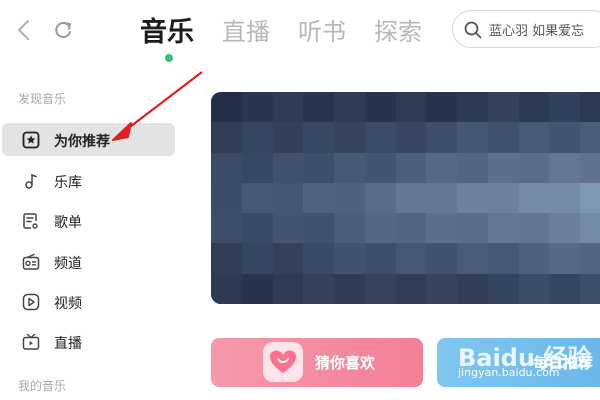 The height and width of the screenshot is (400, 600). Describe the element at coordinates (31, 341) in the screenshot. I see `tv-icon` at that location.